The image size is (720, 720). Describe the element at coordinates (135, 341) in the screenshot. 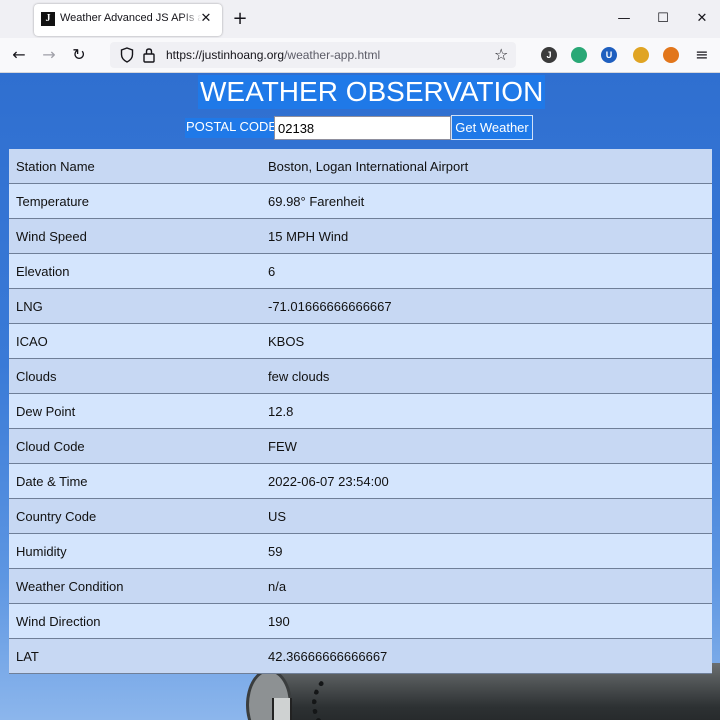

I see `observation-label: ICAO` at that location.